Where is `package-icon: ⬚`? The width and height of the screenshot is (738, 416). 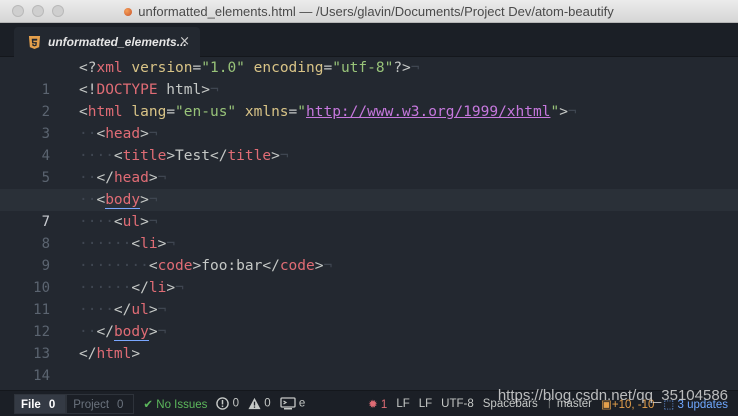
package-icon: ⬚ is located at coordinates (669, 404).